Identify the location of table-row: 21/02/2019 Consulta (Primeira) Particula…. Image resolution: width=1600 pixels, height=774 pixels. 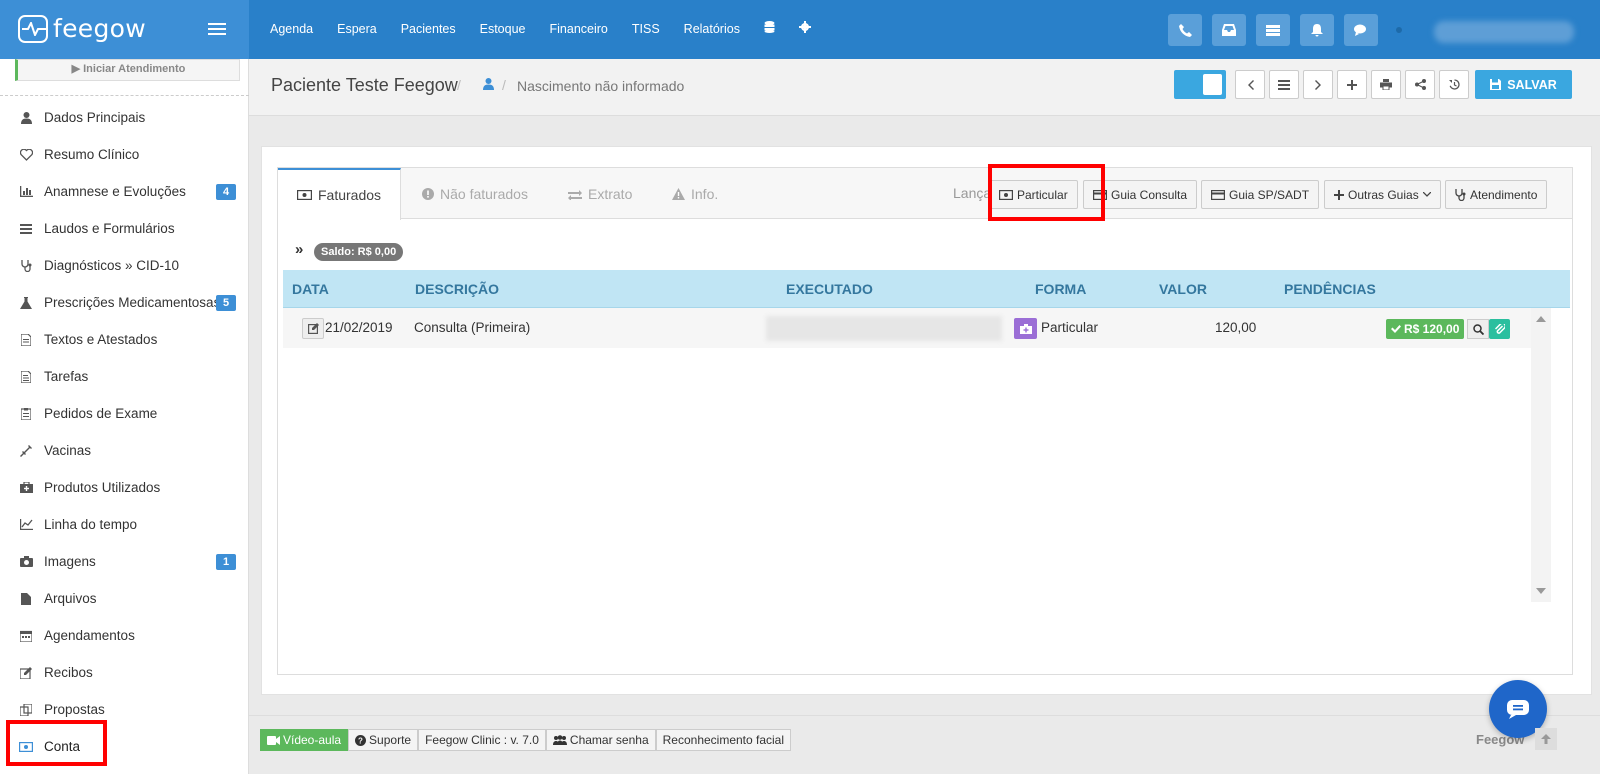
(907, 328).